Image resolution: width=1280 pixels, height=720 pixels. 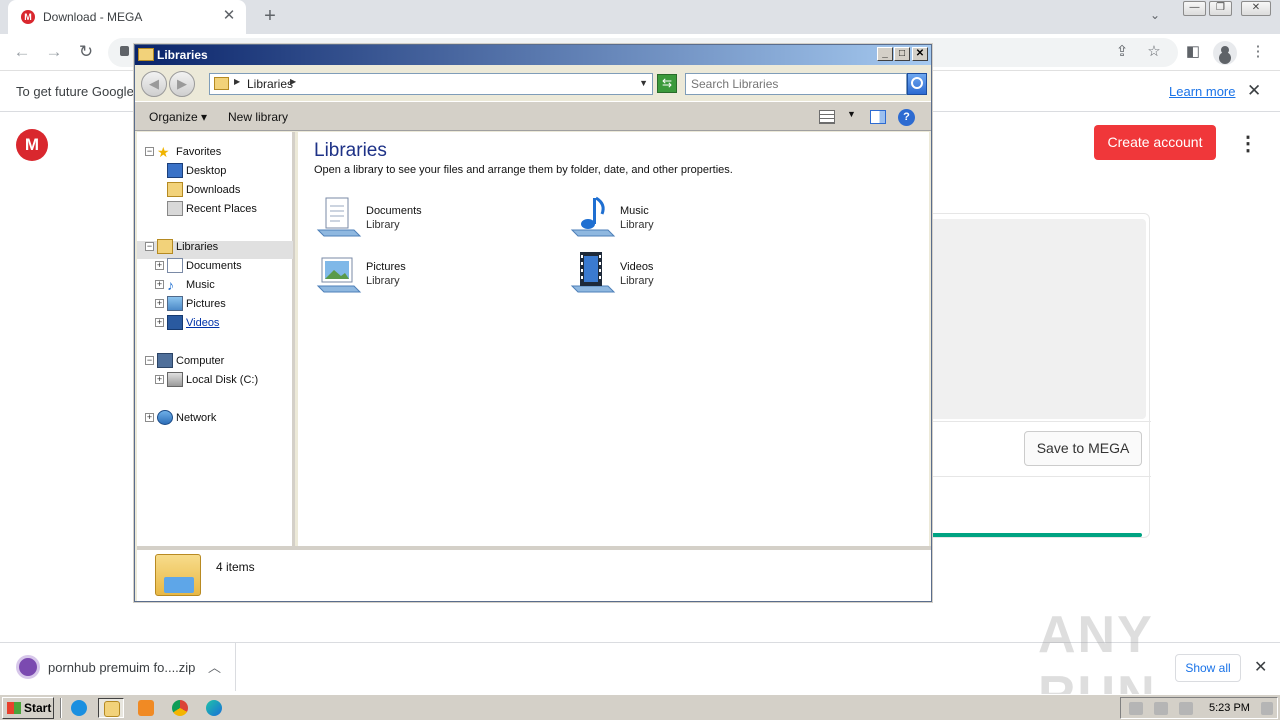 I want to click on start-button: Start, so click(x=28, y=708).